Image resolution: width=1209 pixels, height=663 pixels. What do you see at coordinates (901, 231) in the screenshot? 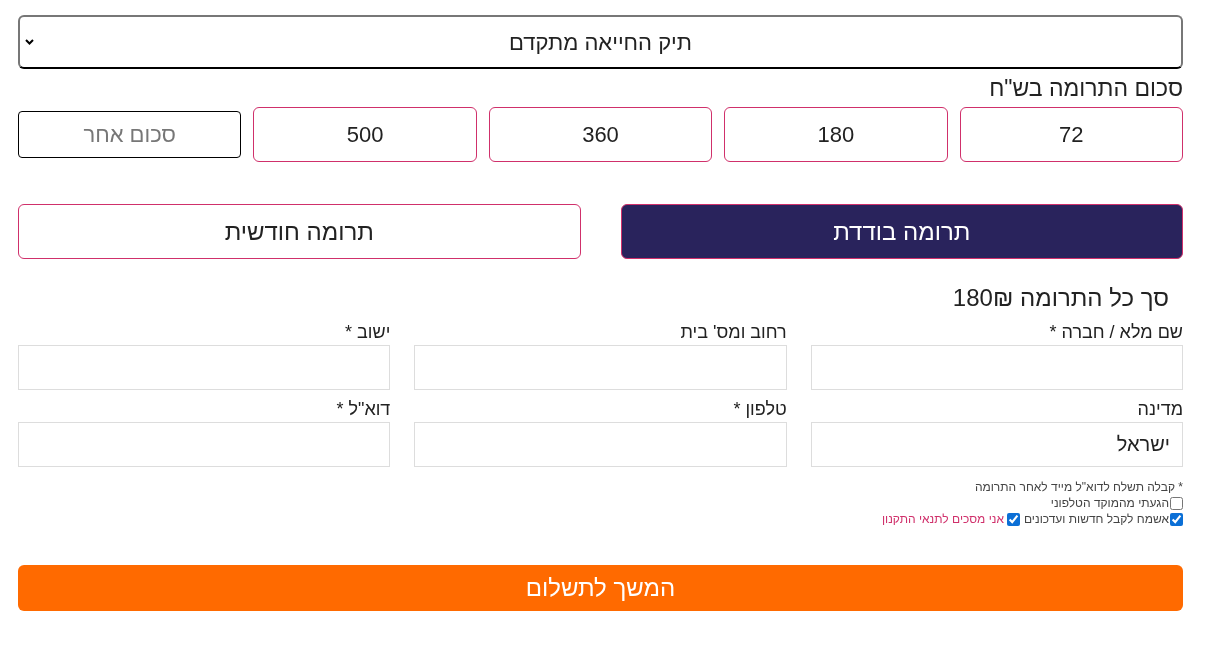
I see `frequency-tab: תרומה בודדת` at bounding box center [901, 231].